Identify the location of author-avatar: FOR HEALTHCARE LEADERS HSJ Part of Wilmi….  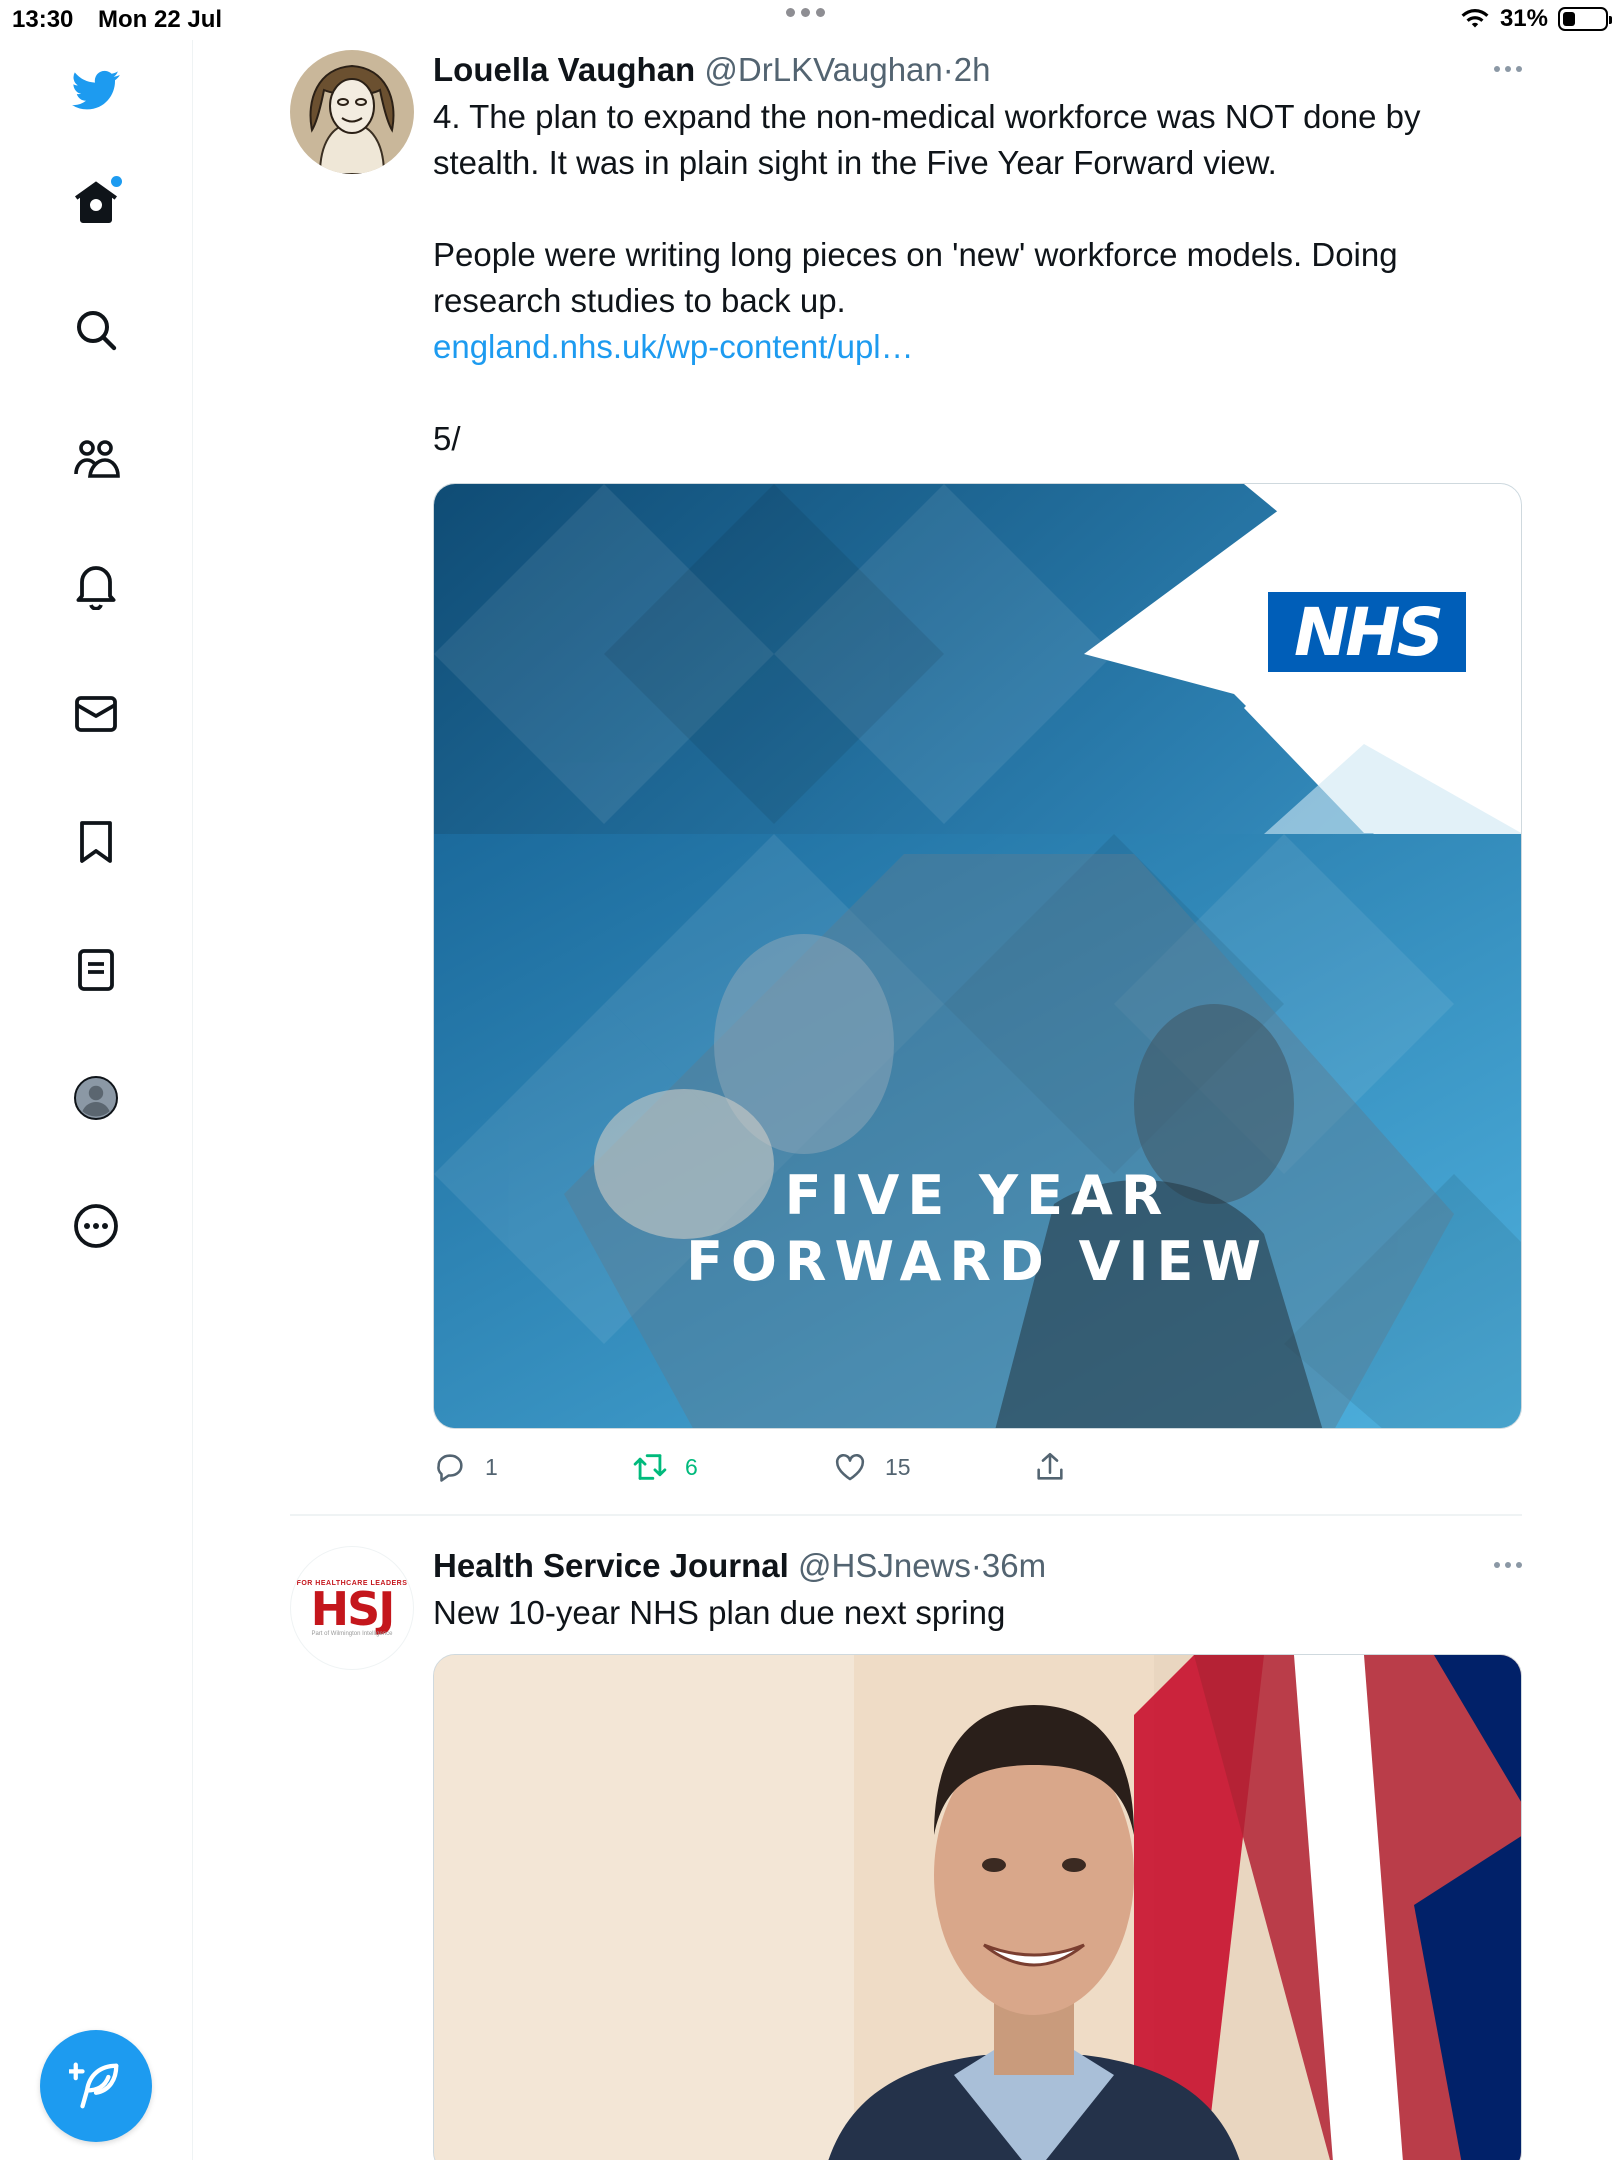
(352, 1608).